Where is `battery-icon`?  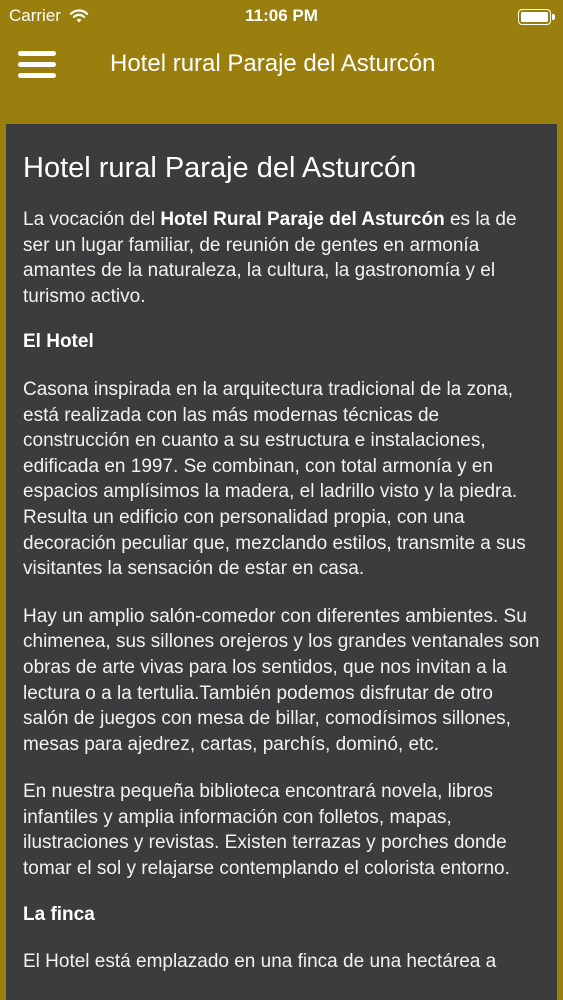 battery-icon is located at coordinates (536, 17).